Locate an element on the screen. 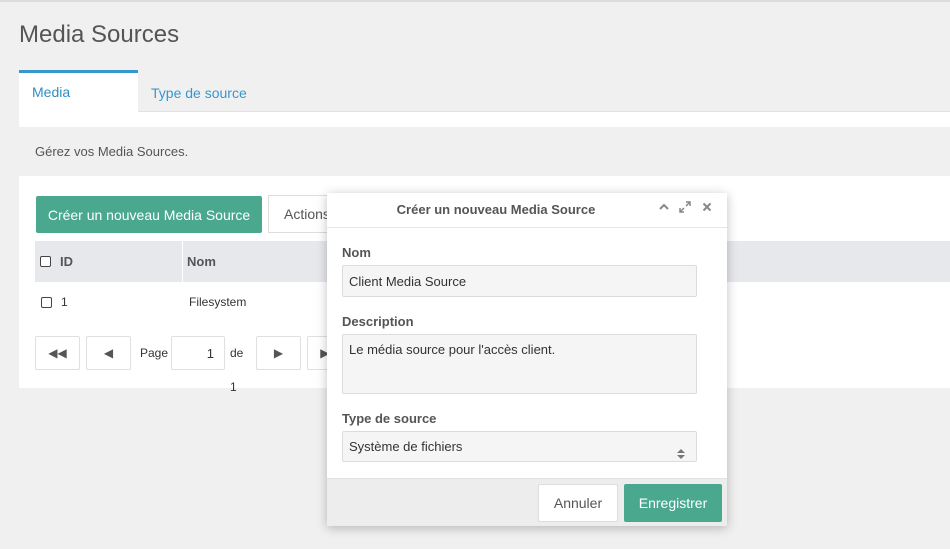 Image resolution: width=950 pixels, height=549 pixels. select-all-checkbox is located at coordinates (45, 261).